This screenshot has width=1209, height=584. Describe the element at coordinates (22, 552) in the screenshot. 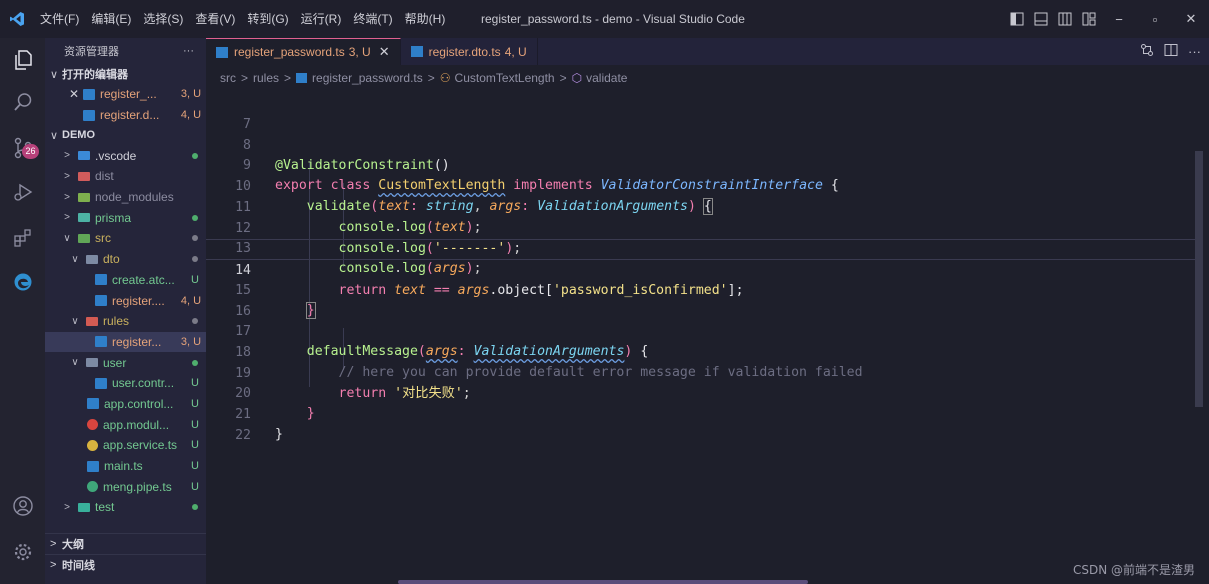

I see `settings-gear-icon` at that location.